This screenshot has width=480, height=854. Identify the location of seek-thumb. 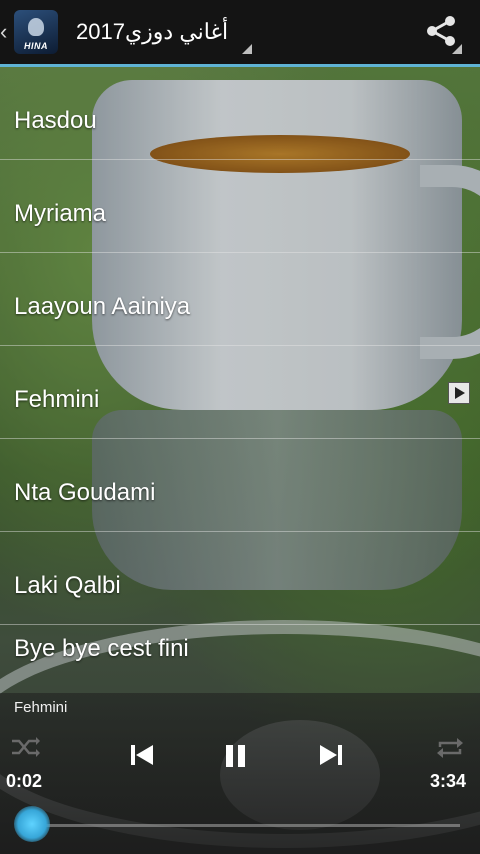
(32, 824).